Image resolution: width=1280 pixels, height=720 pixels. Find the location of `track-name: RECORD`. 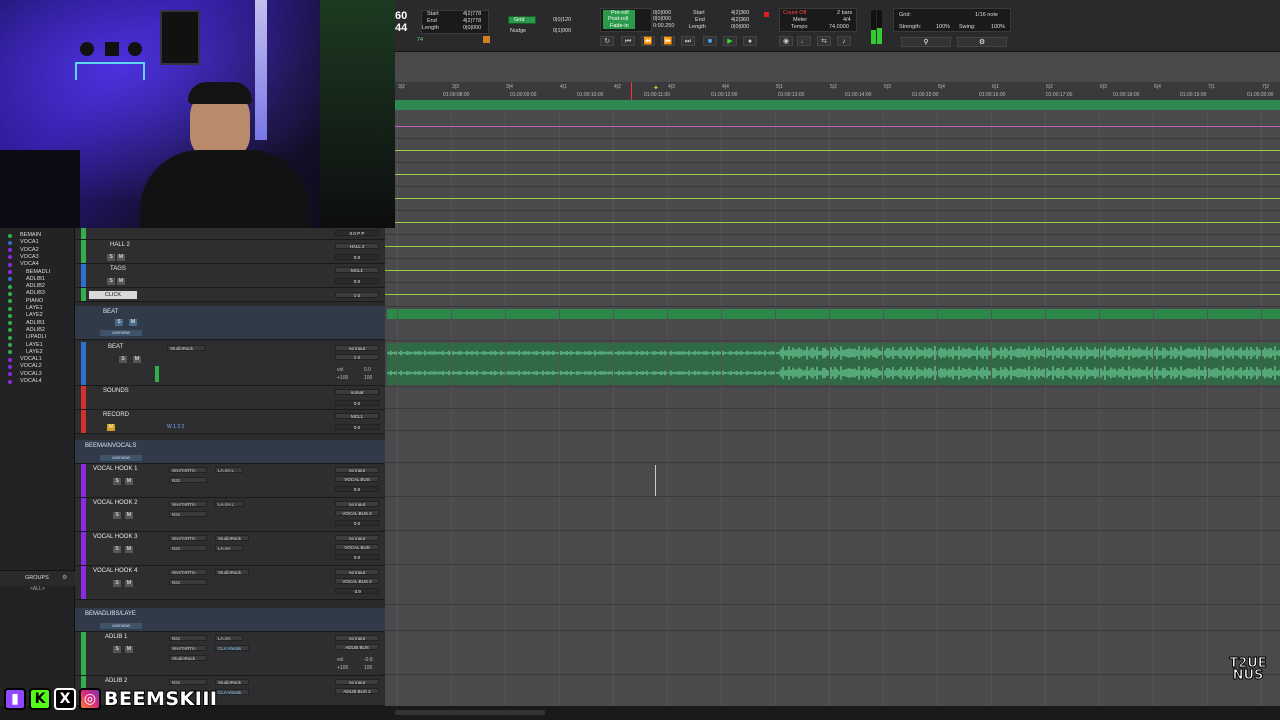

track-name: RECORD is located at coordinates (116, 415).